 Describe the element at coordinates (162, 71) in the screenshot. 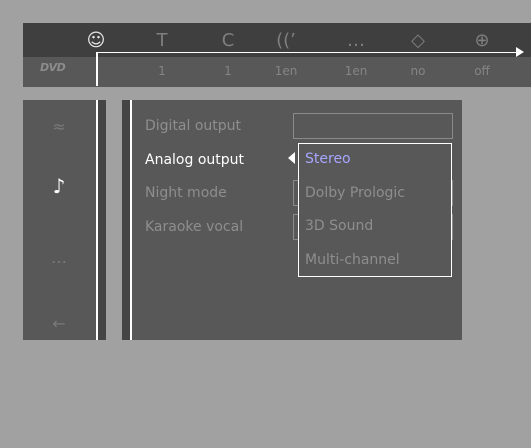

I see `title-value: 1` at that location.